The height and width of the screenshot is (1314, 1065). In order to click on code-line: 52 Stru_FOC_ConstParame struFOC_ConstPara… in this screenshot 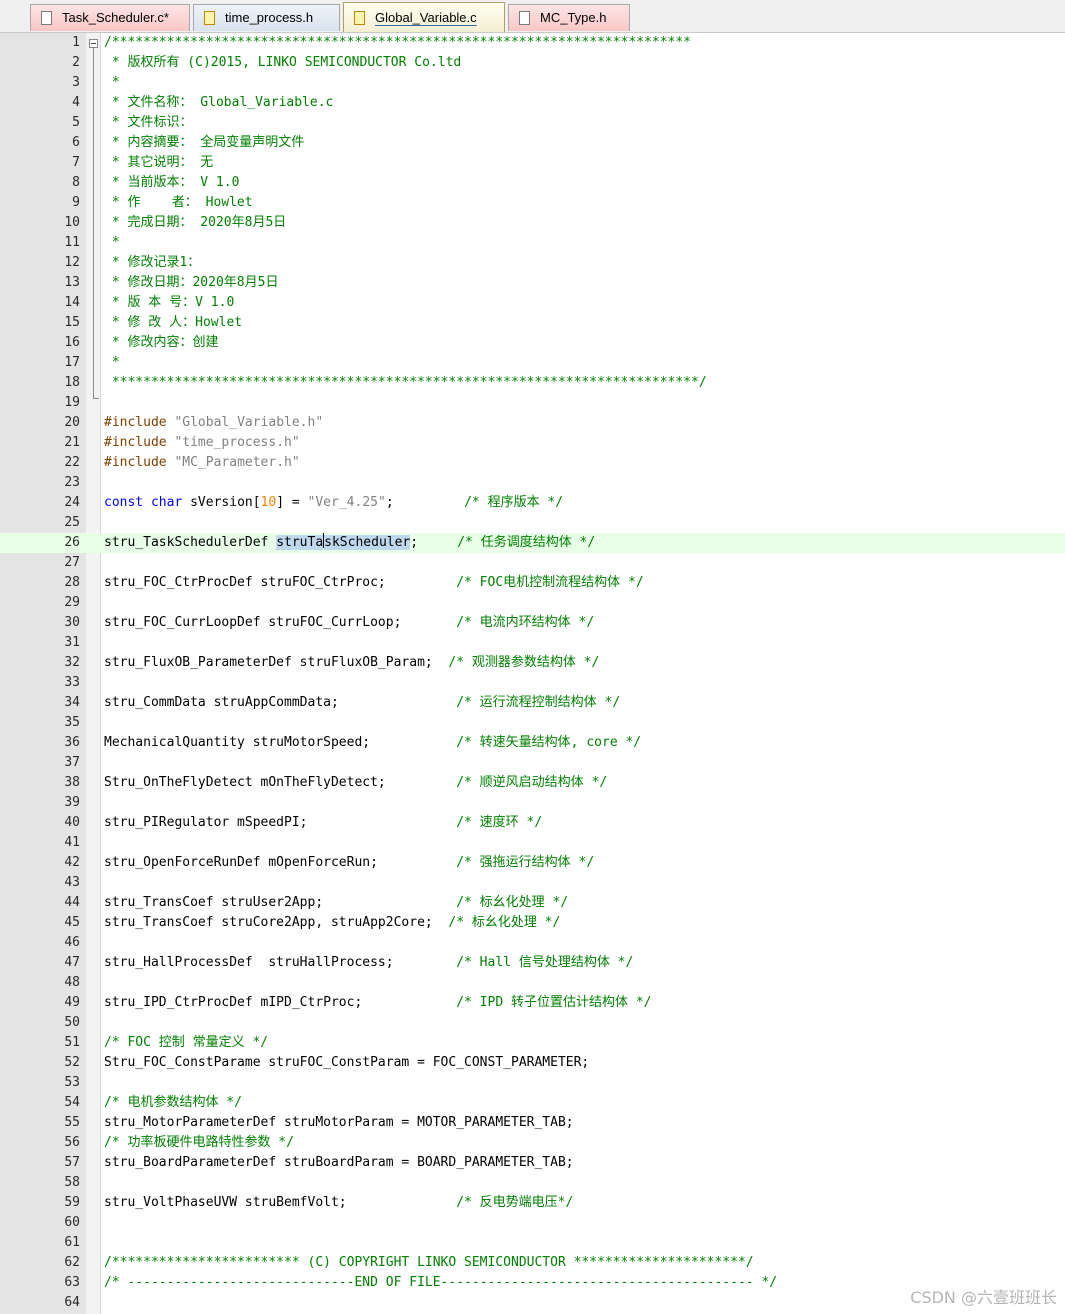, I will do `click(532, 1063)`.